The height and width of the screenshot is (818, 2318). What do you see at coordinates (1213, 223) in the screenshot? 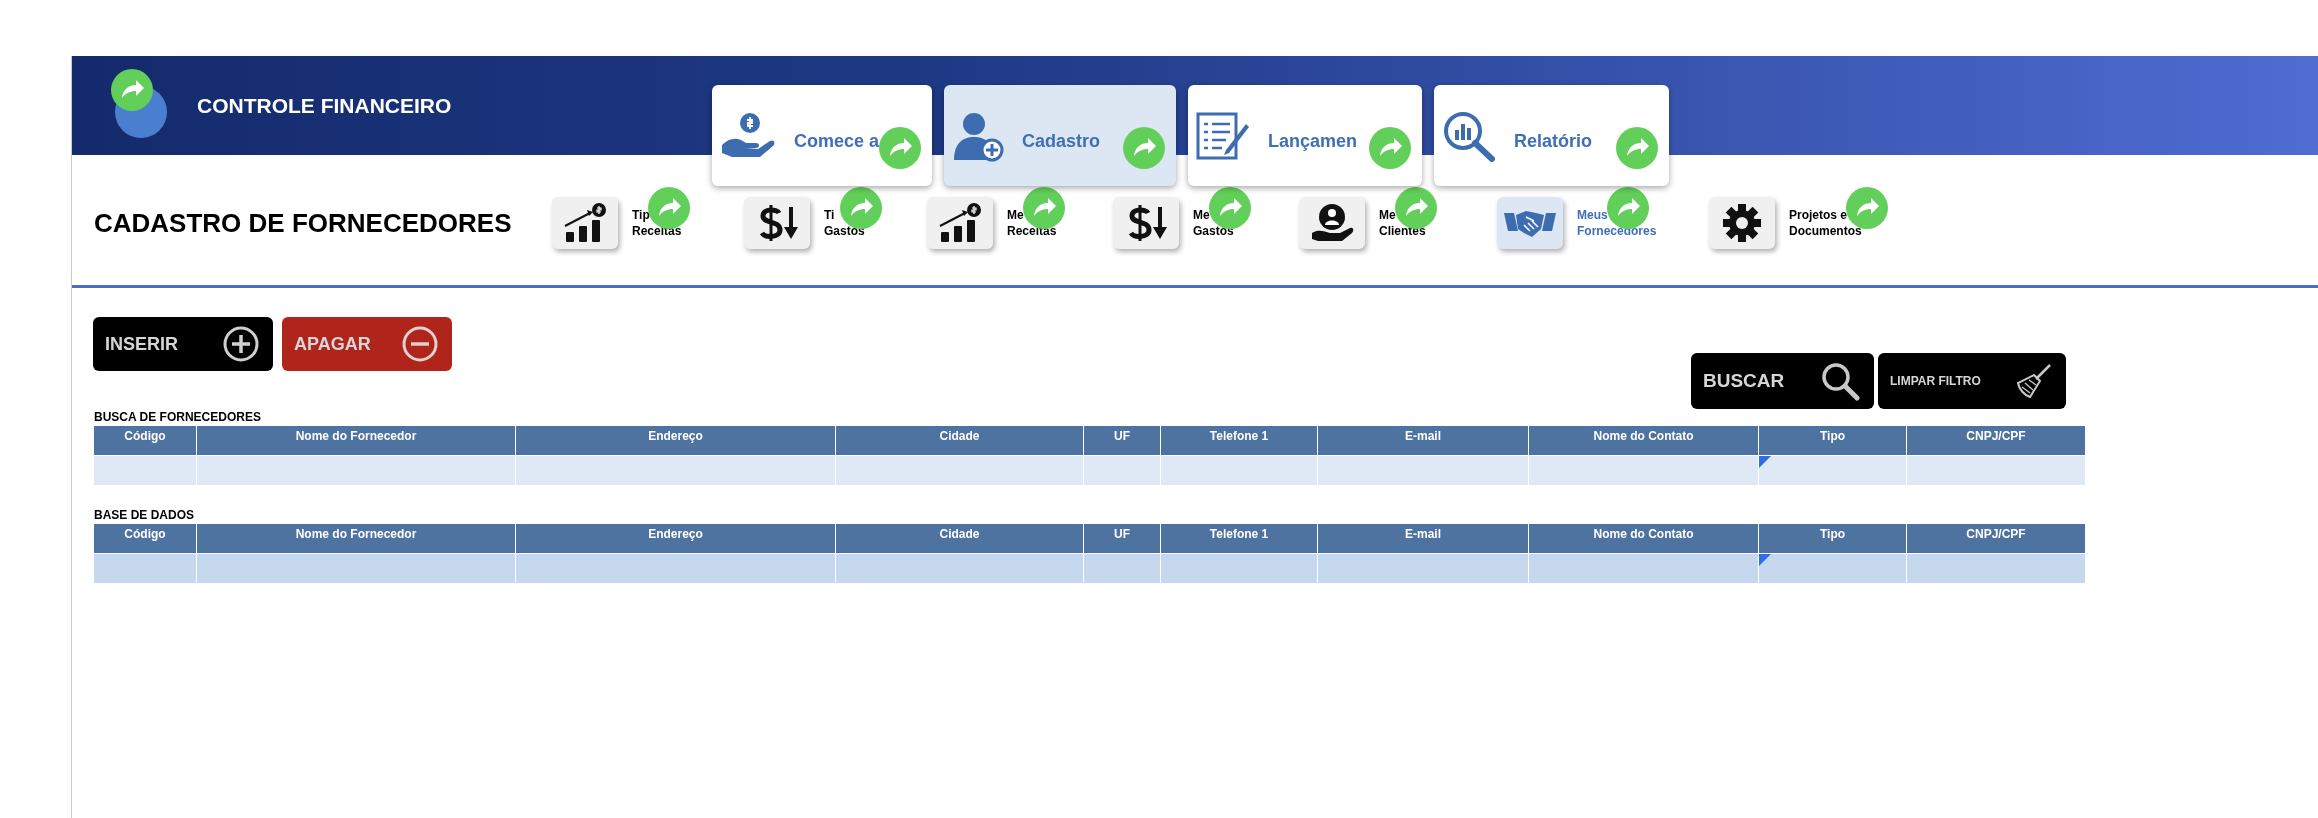
I see `nav-label: Me Gastos` at bounding box center [1213, 223].